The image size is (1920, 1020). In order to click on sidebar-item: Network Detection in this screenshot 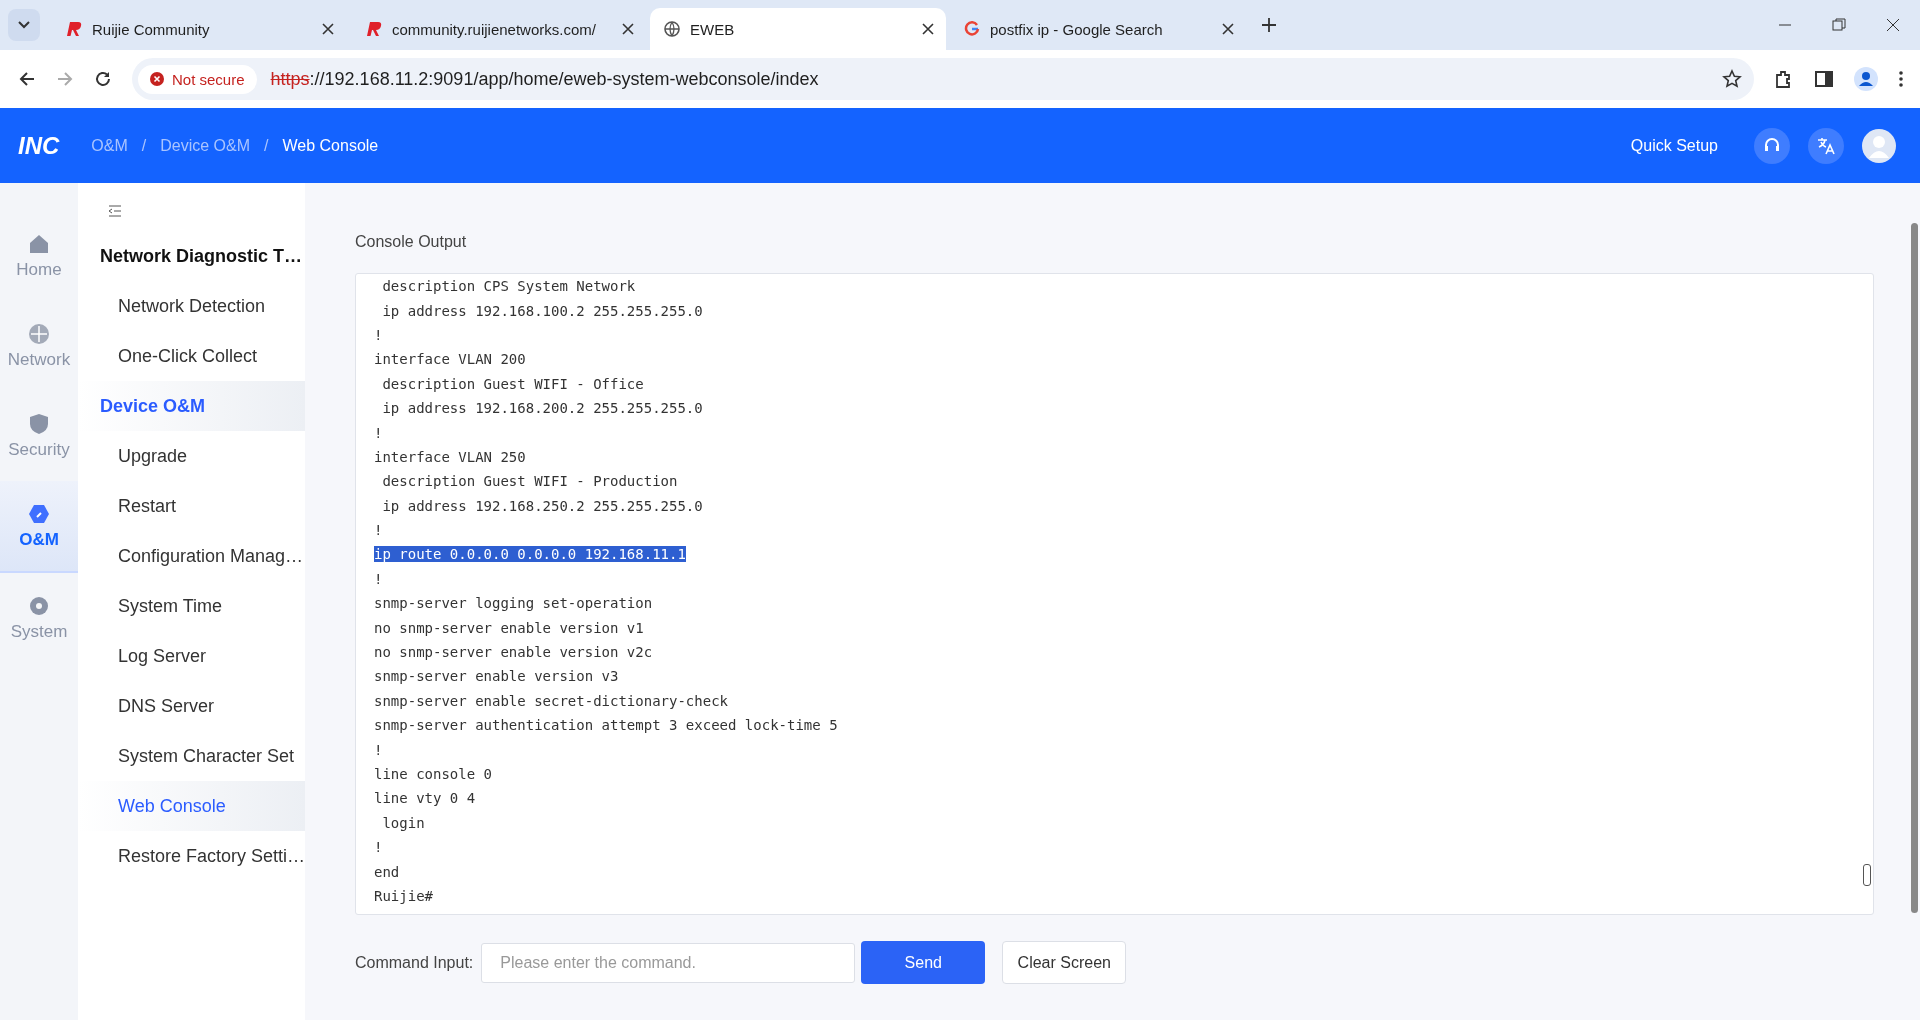, I will do `click(191, 306)`.